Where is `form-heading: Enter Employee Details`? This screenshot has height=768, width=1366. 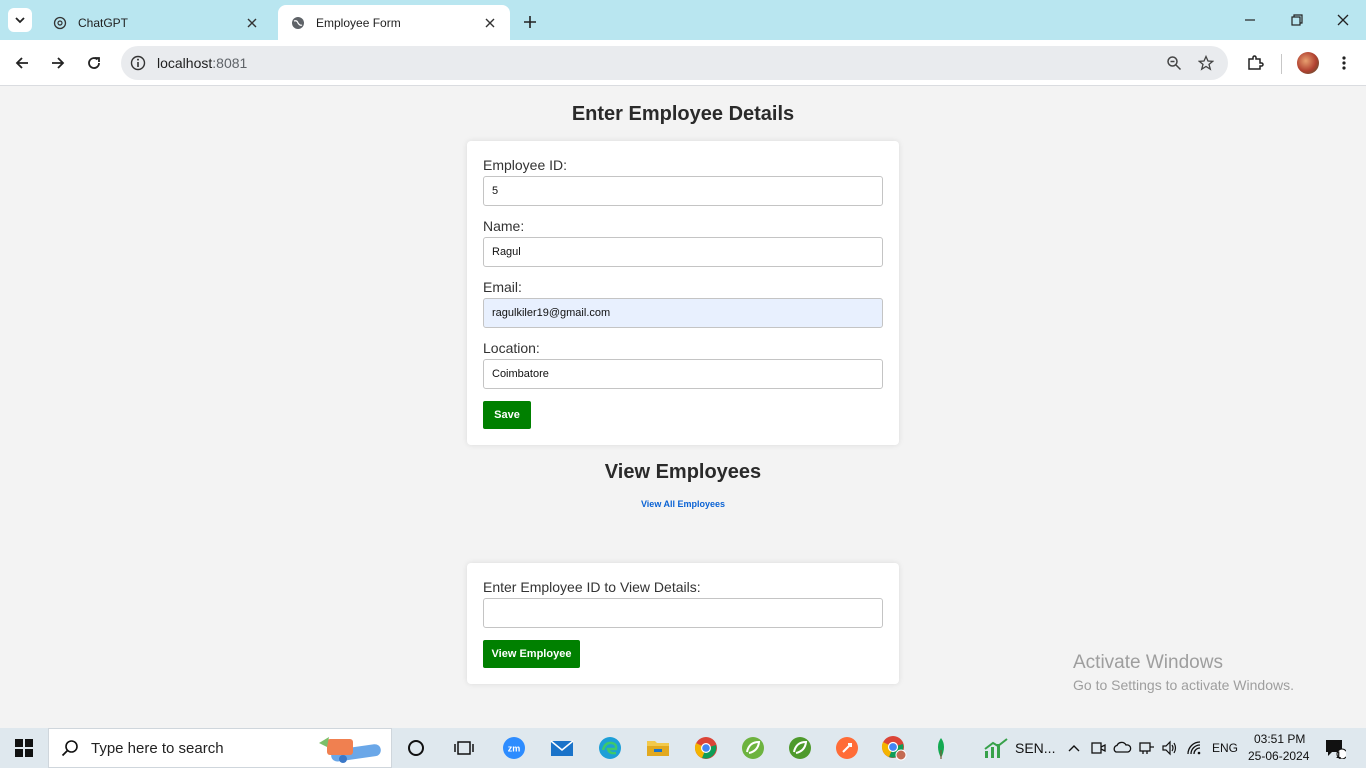 form-heading: Enter Employee Details is located at coordinates (683, 114).